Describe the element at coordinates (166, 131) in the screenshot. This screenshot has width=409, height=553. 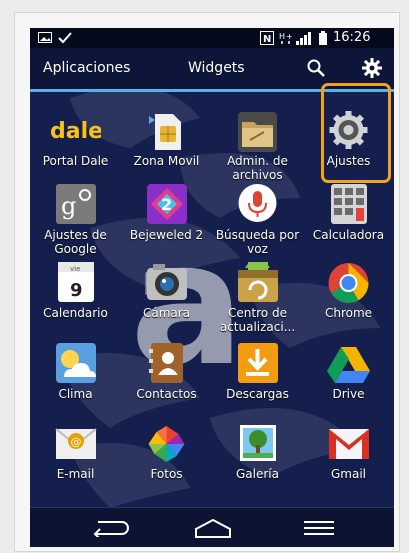
I see `sim-card-icon` at that location.